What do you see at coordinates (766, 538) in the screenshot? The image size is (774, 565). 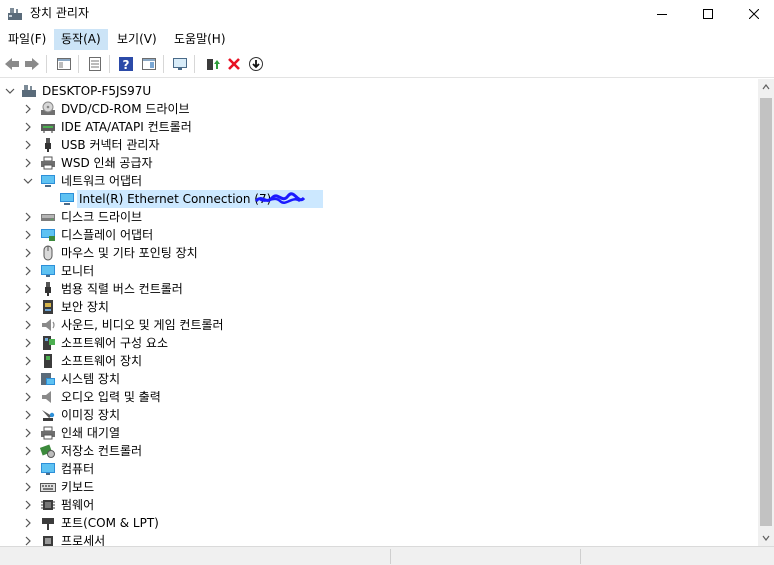 I see `scroll-down-button` at bounding box center [766, 538].